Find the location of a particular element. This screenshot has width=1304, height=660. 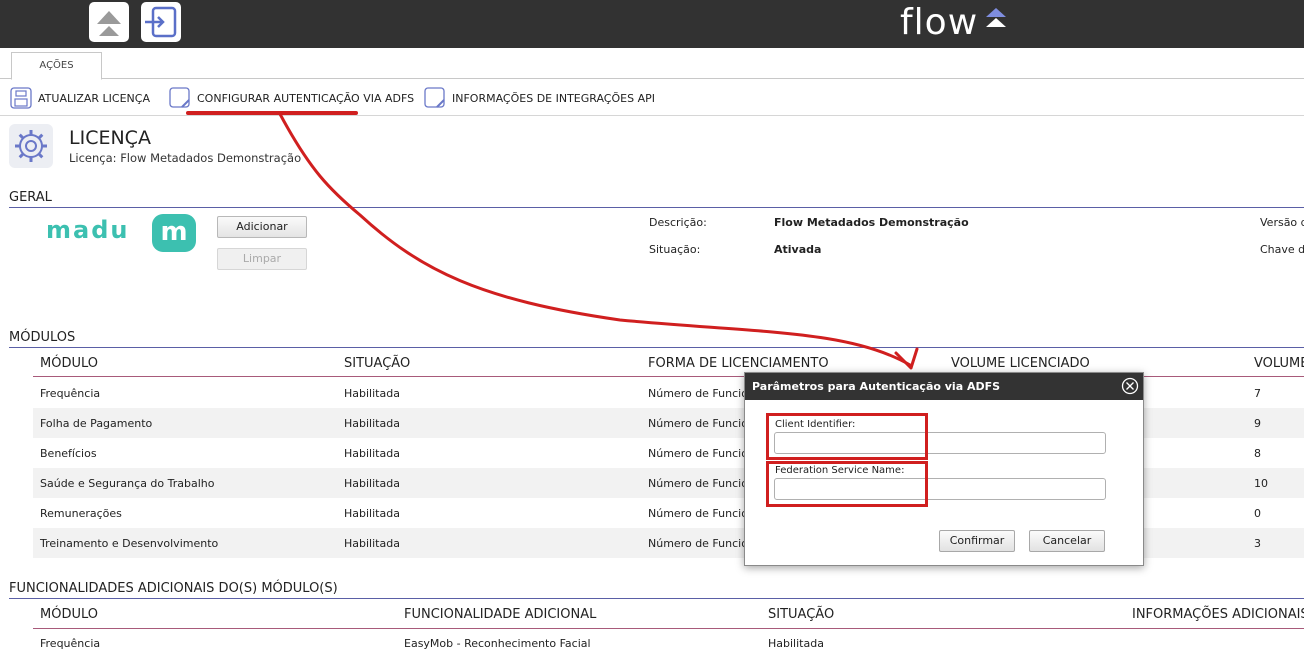

cell-volume: 0 is located at coordinates (1257, 513).